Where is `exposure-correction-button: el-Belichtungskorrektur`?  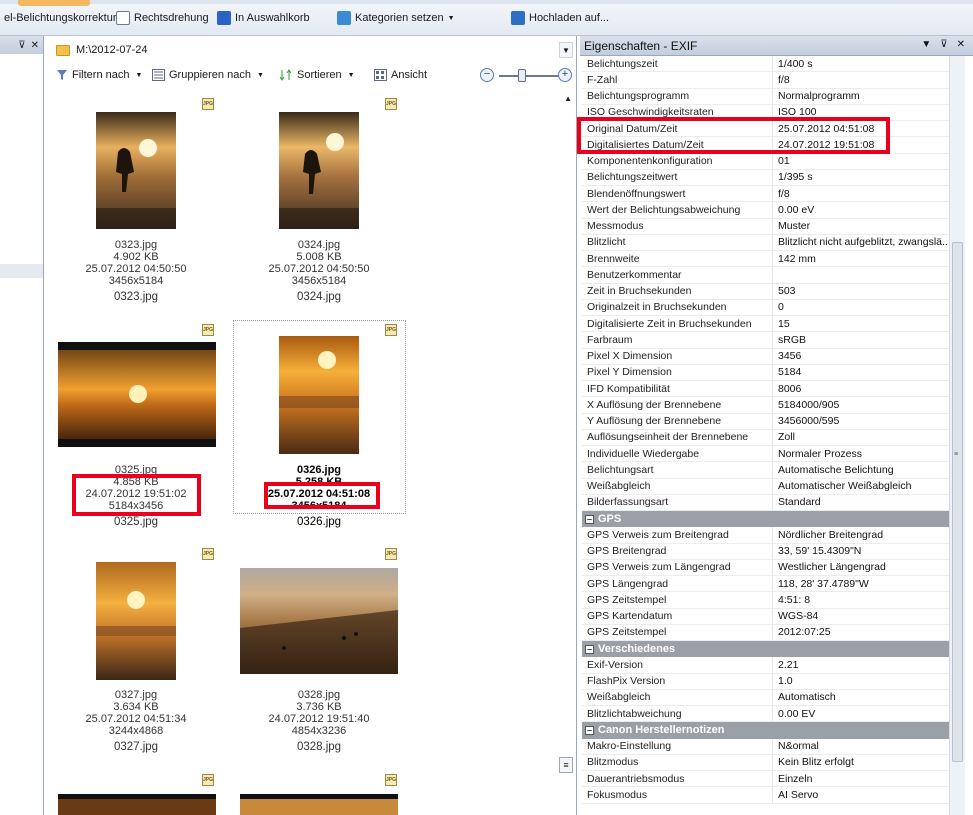 exposure-correction-button: el-Belichtungskorrektur is located at coordinates (60, 18).